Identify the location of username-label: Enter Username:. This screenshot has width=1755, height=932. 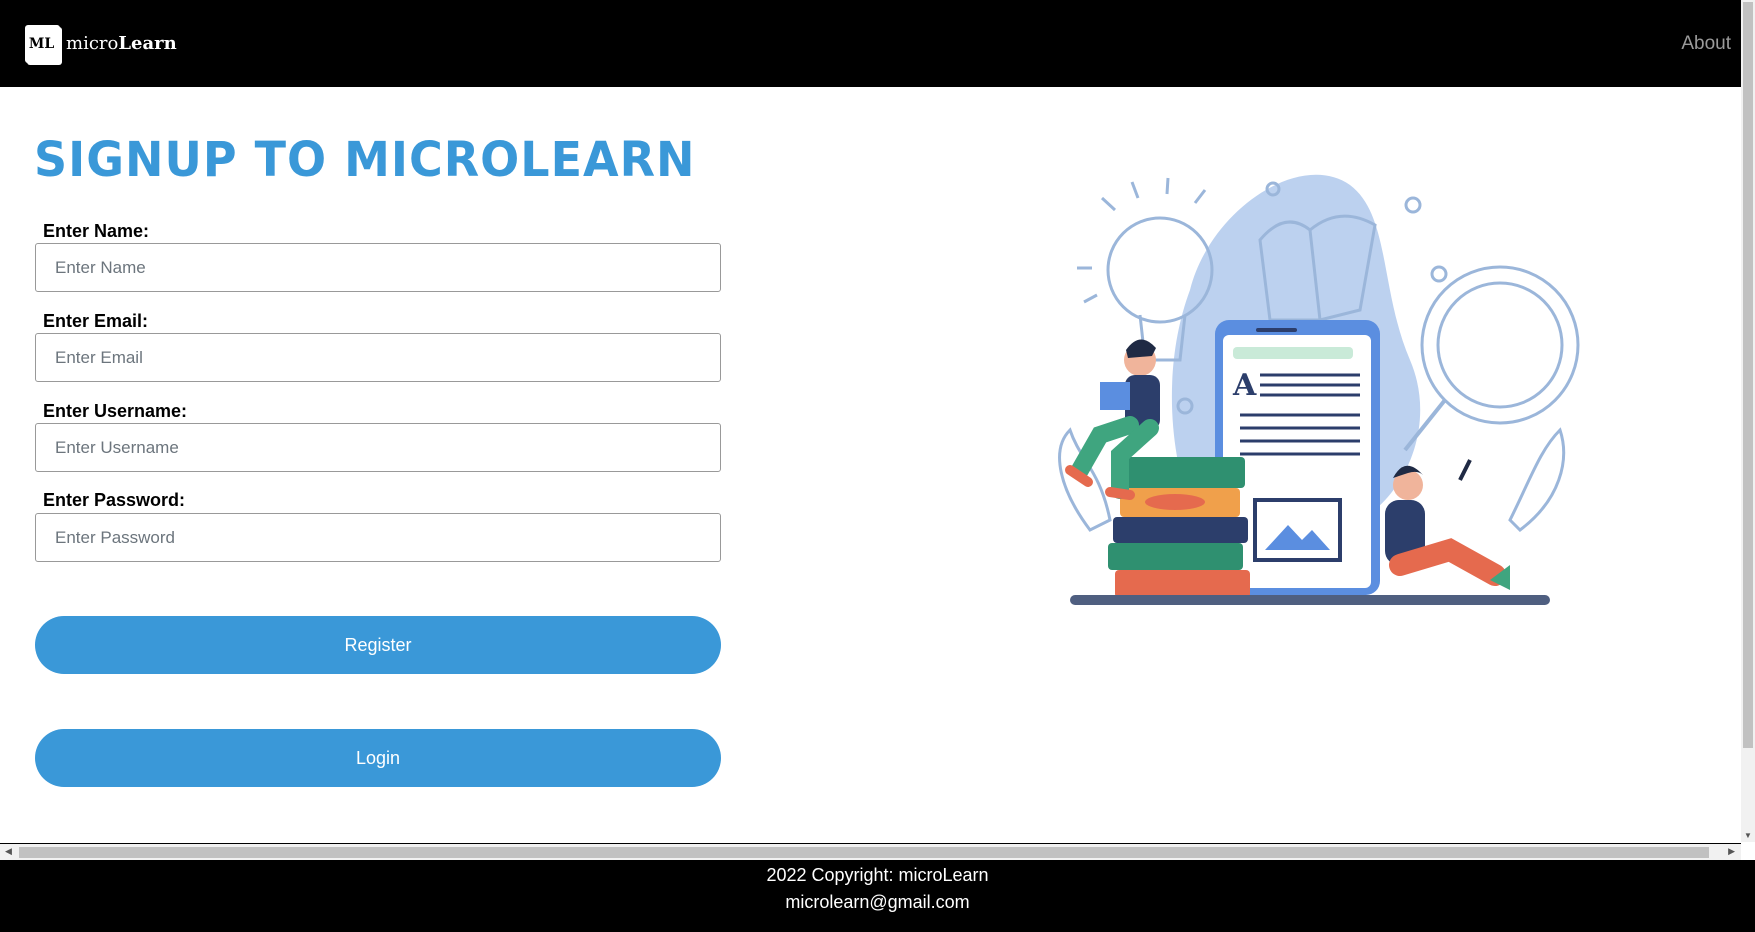
(115, 411).